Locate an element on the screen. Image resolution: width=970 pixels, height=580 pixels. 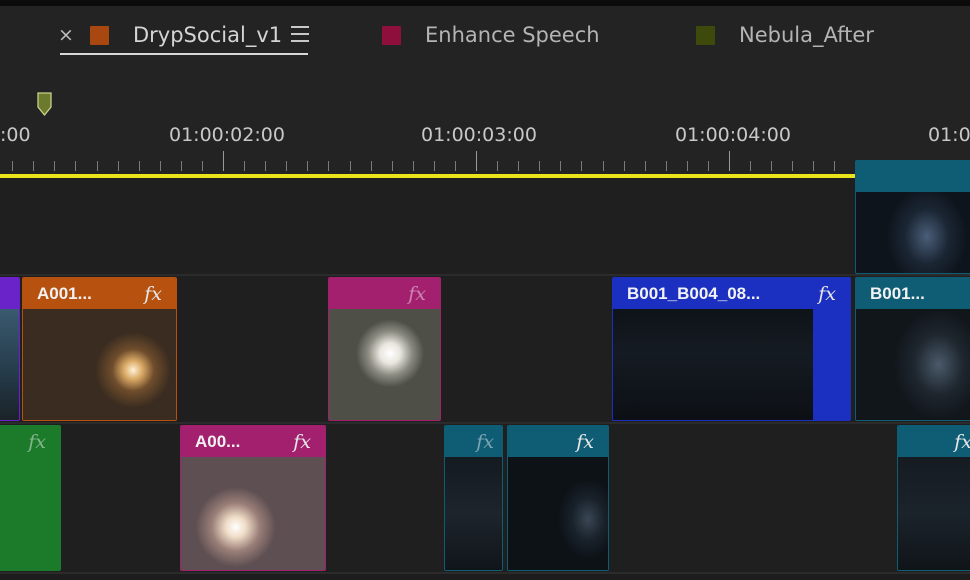
ruler-timecode: 01:00:04:00 is located at coordinates (733, 135).